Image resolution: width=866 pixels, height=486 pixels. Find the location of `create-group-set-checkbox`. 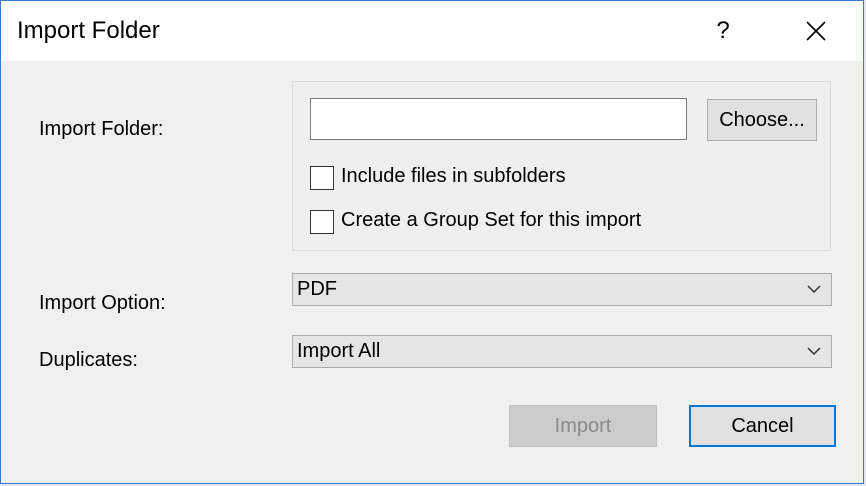

create-group-set-checkbox is located at coordinates (322, 222).